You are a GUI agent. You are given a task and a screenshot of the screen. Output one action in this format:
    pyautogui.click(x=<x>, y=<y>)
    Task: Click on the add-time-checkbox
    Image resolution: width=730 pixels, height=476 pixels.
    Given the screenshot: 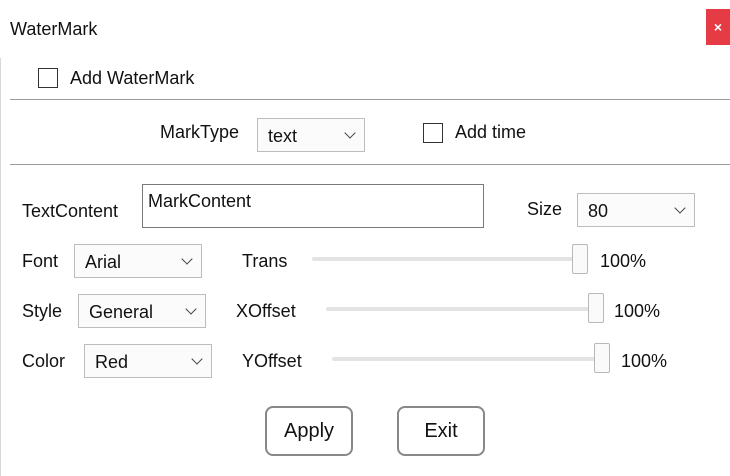 What is the action you would take?
    pyautogui.click(x=433, y=133)
    